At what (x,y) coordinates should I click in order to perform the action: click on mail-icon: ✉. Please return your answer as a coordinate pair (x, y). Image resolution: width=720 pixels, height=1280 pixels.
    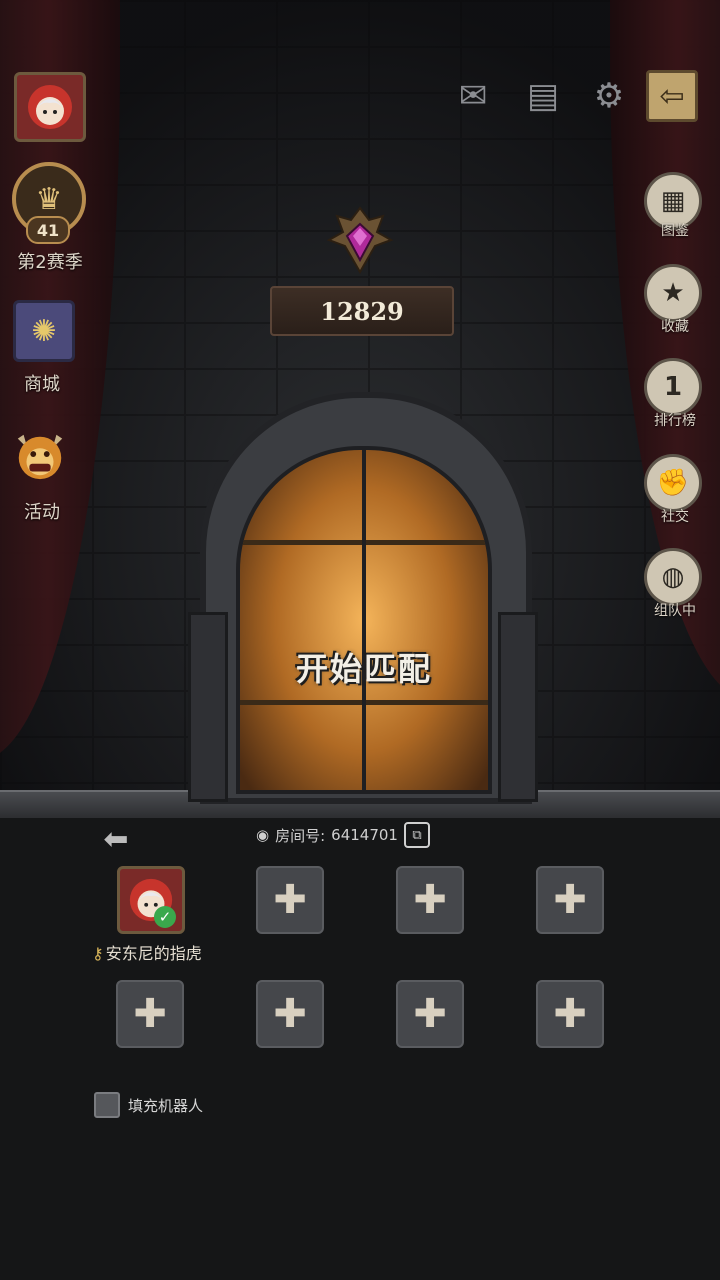
    Looking at the image, I should click on (473, 96).